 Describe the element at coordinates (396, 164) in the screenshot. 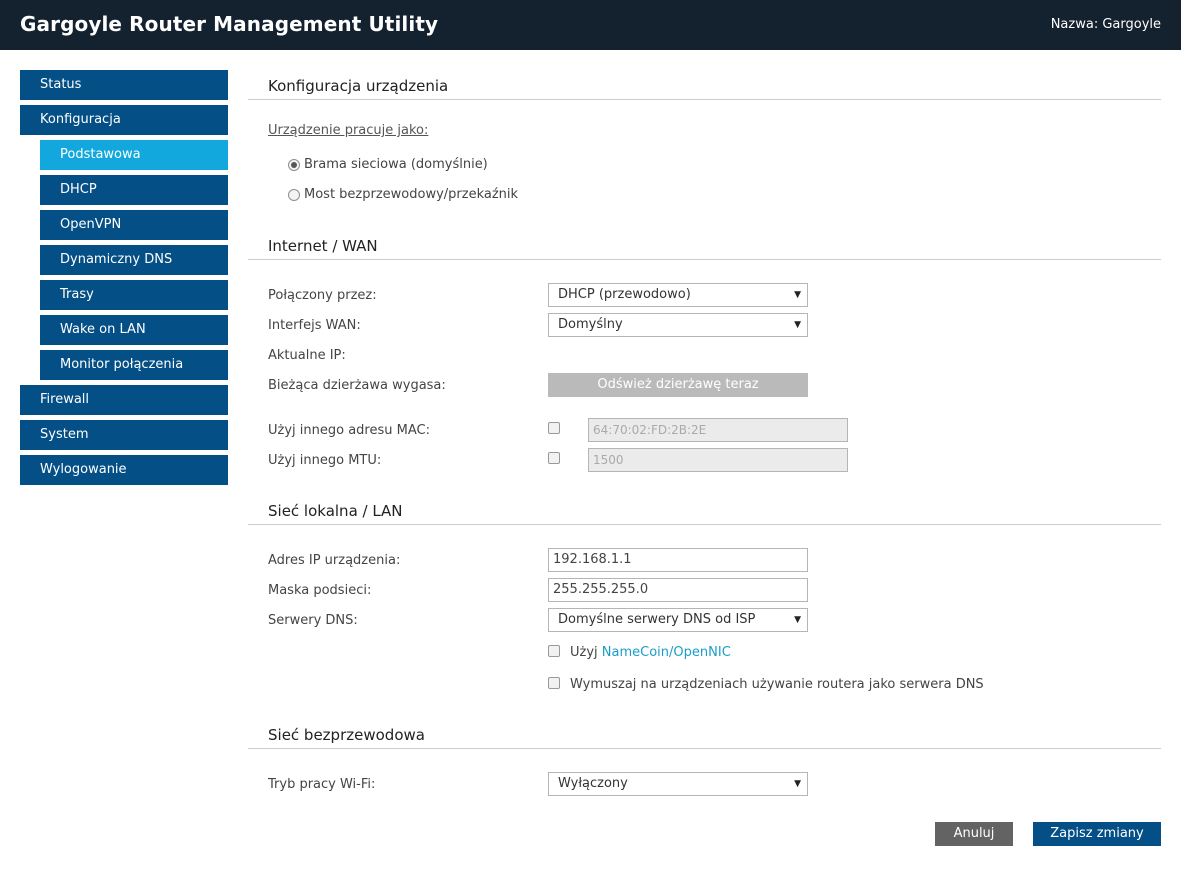

I see `radio-gateway-label: Brama sieciowa (domyślnie)` at that location.